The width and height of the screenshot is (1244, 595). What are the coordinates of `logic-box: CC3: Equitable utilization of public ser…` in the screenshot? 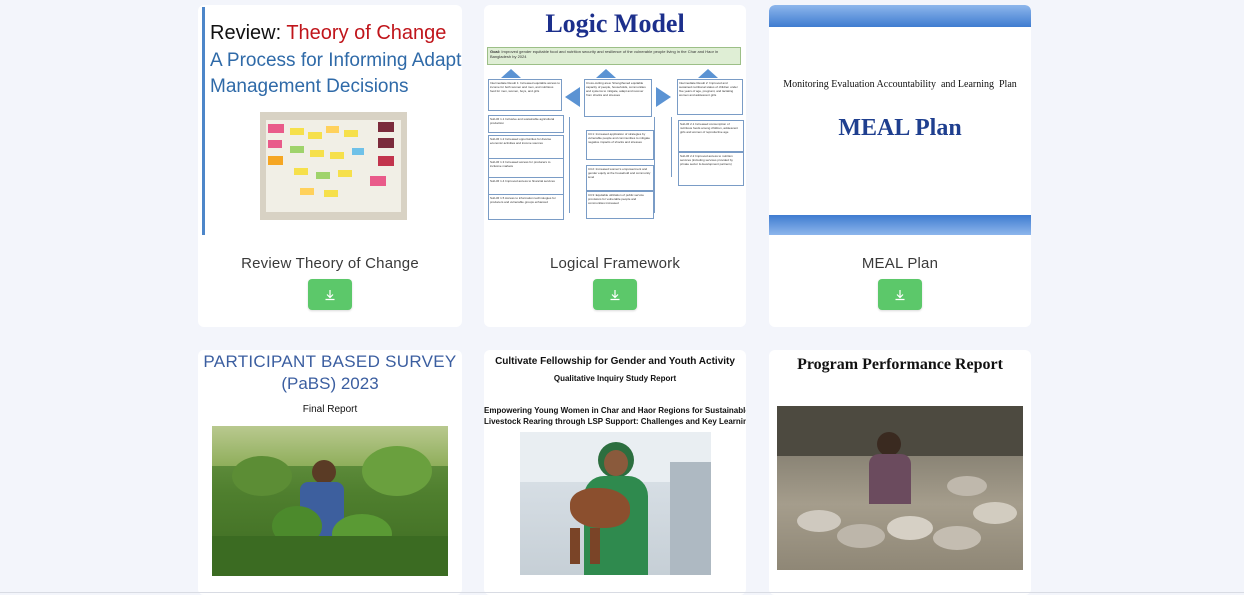 It's located at (620, 205).